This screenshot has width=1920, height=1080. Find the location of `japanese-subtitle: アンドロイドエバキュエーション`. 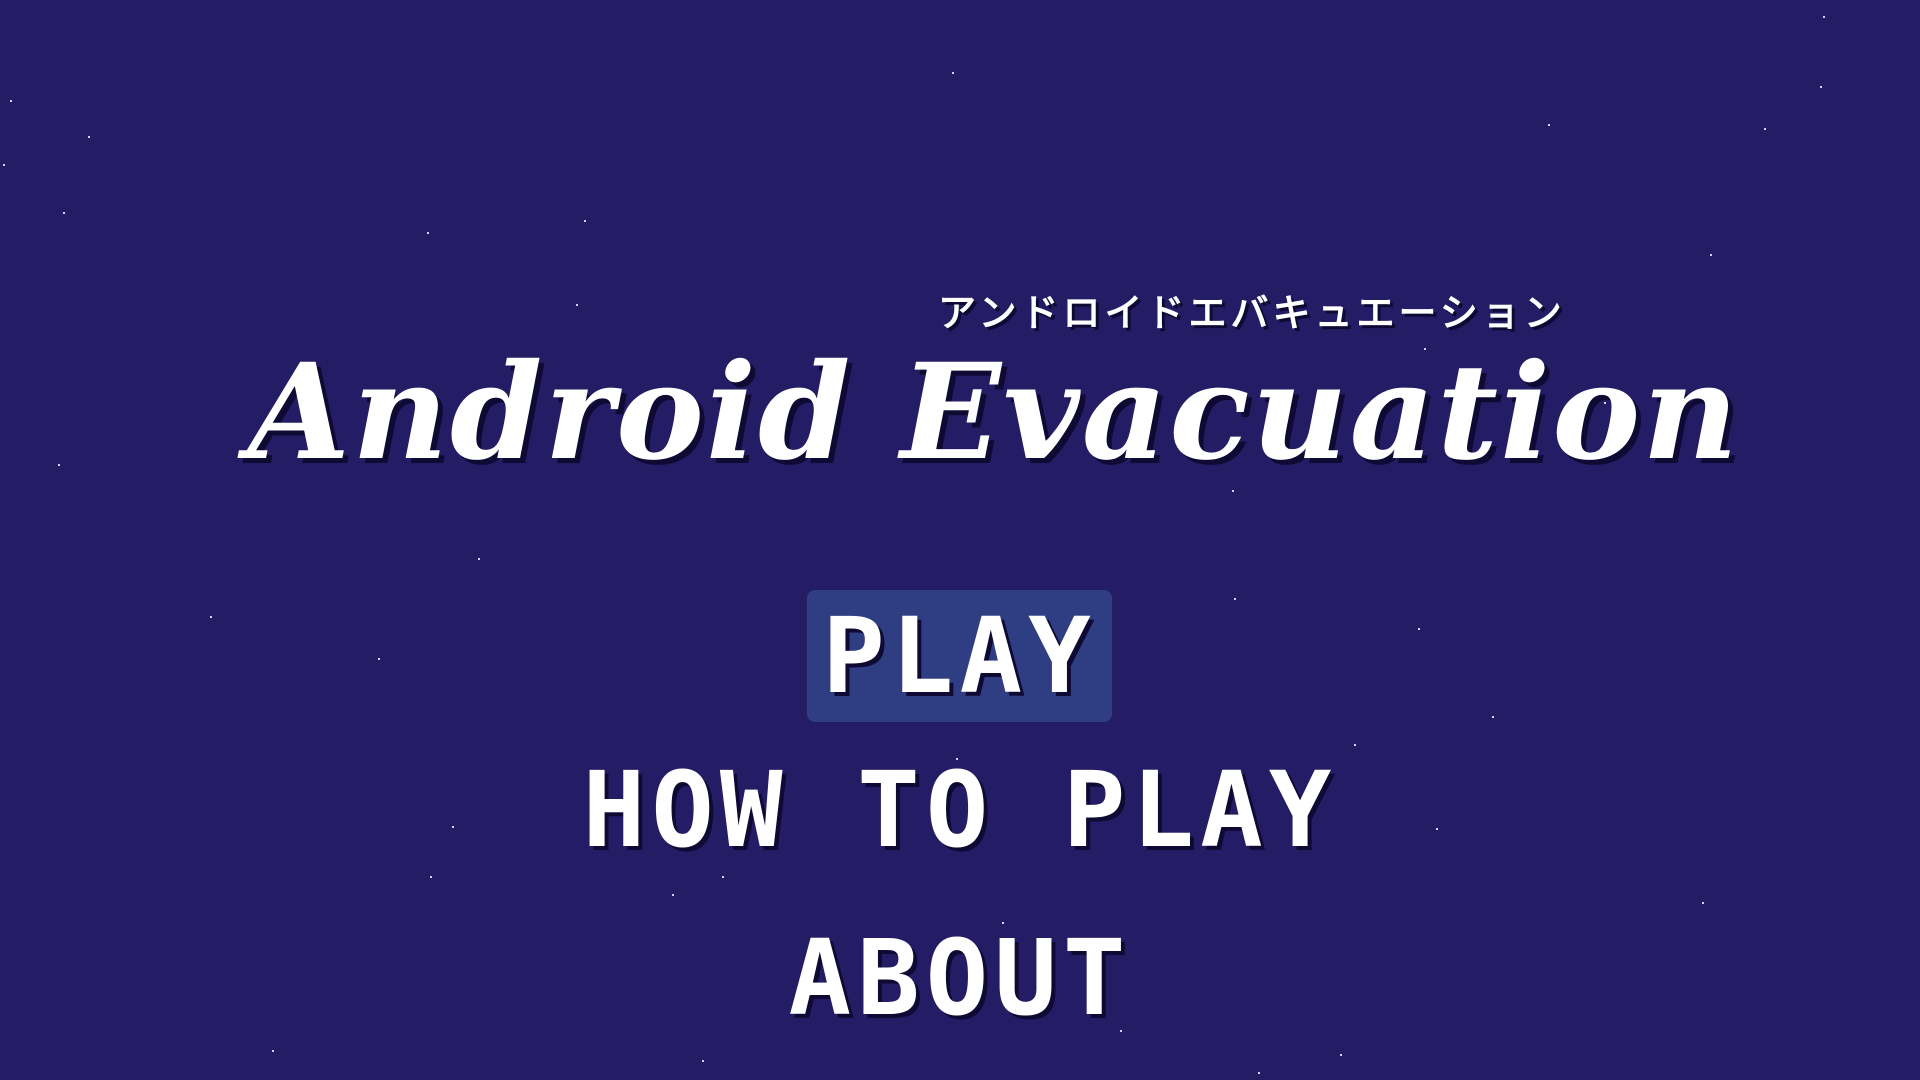

japanese-subtitle: アンドロイドエバキュエーション is located at coordinates (1252, 313).